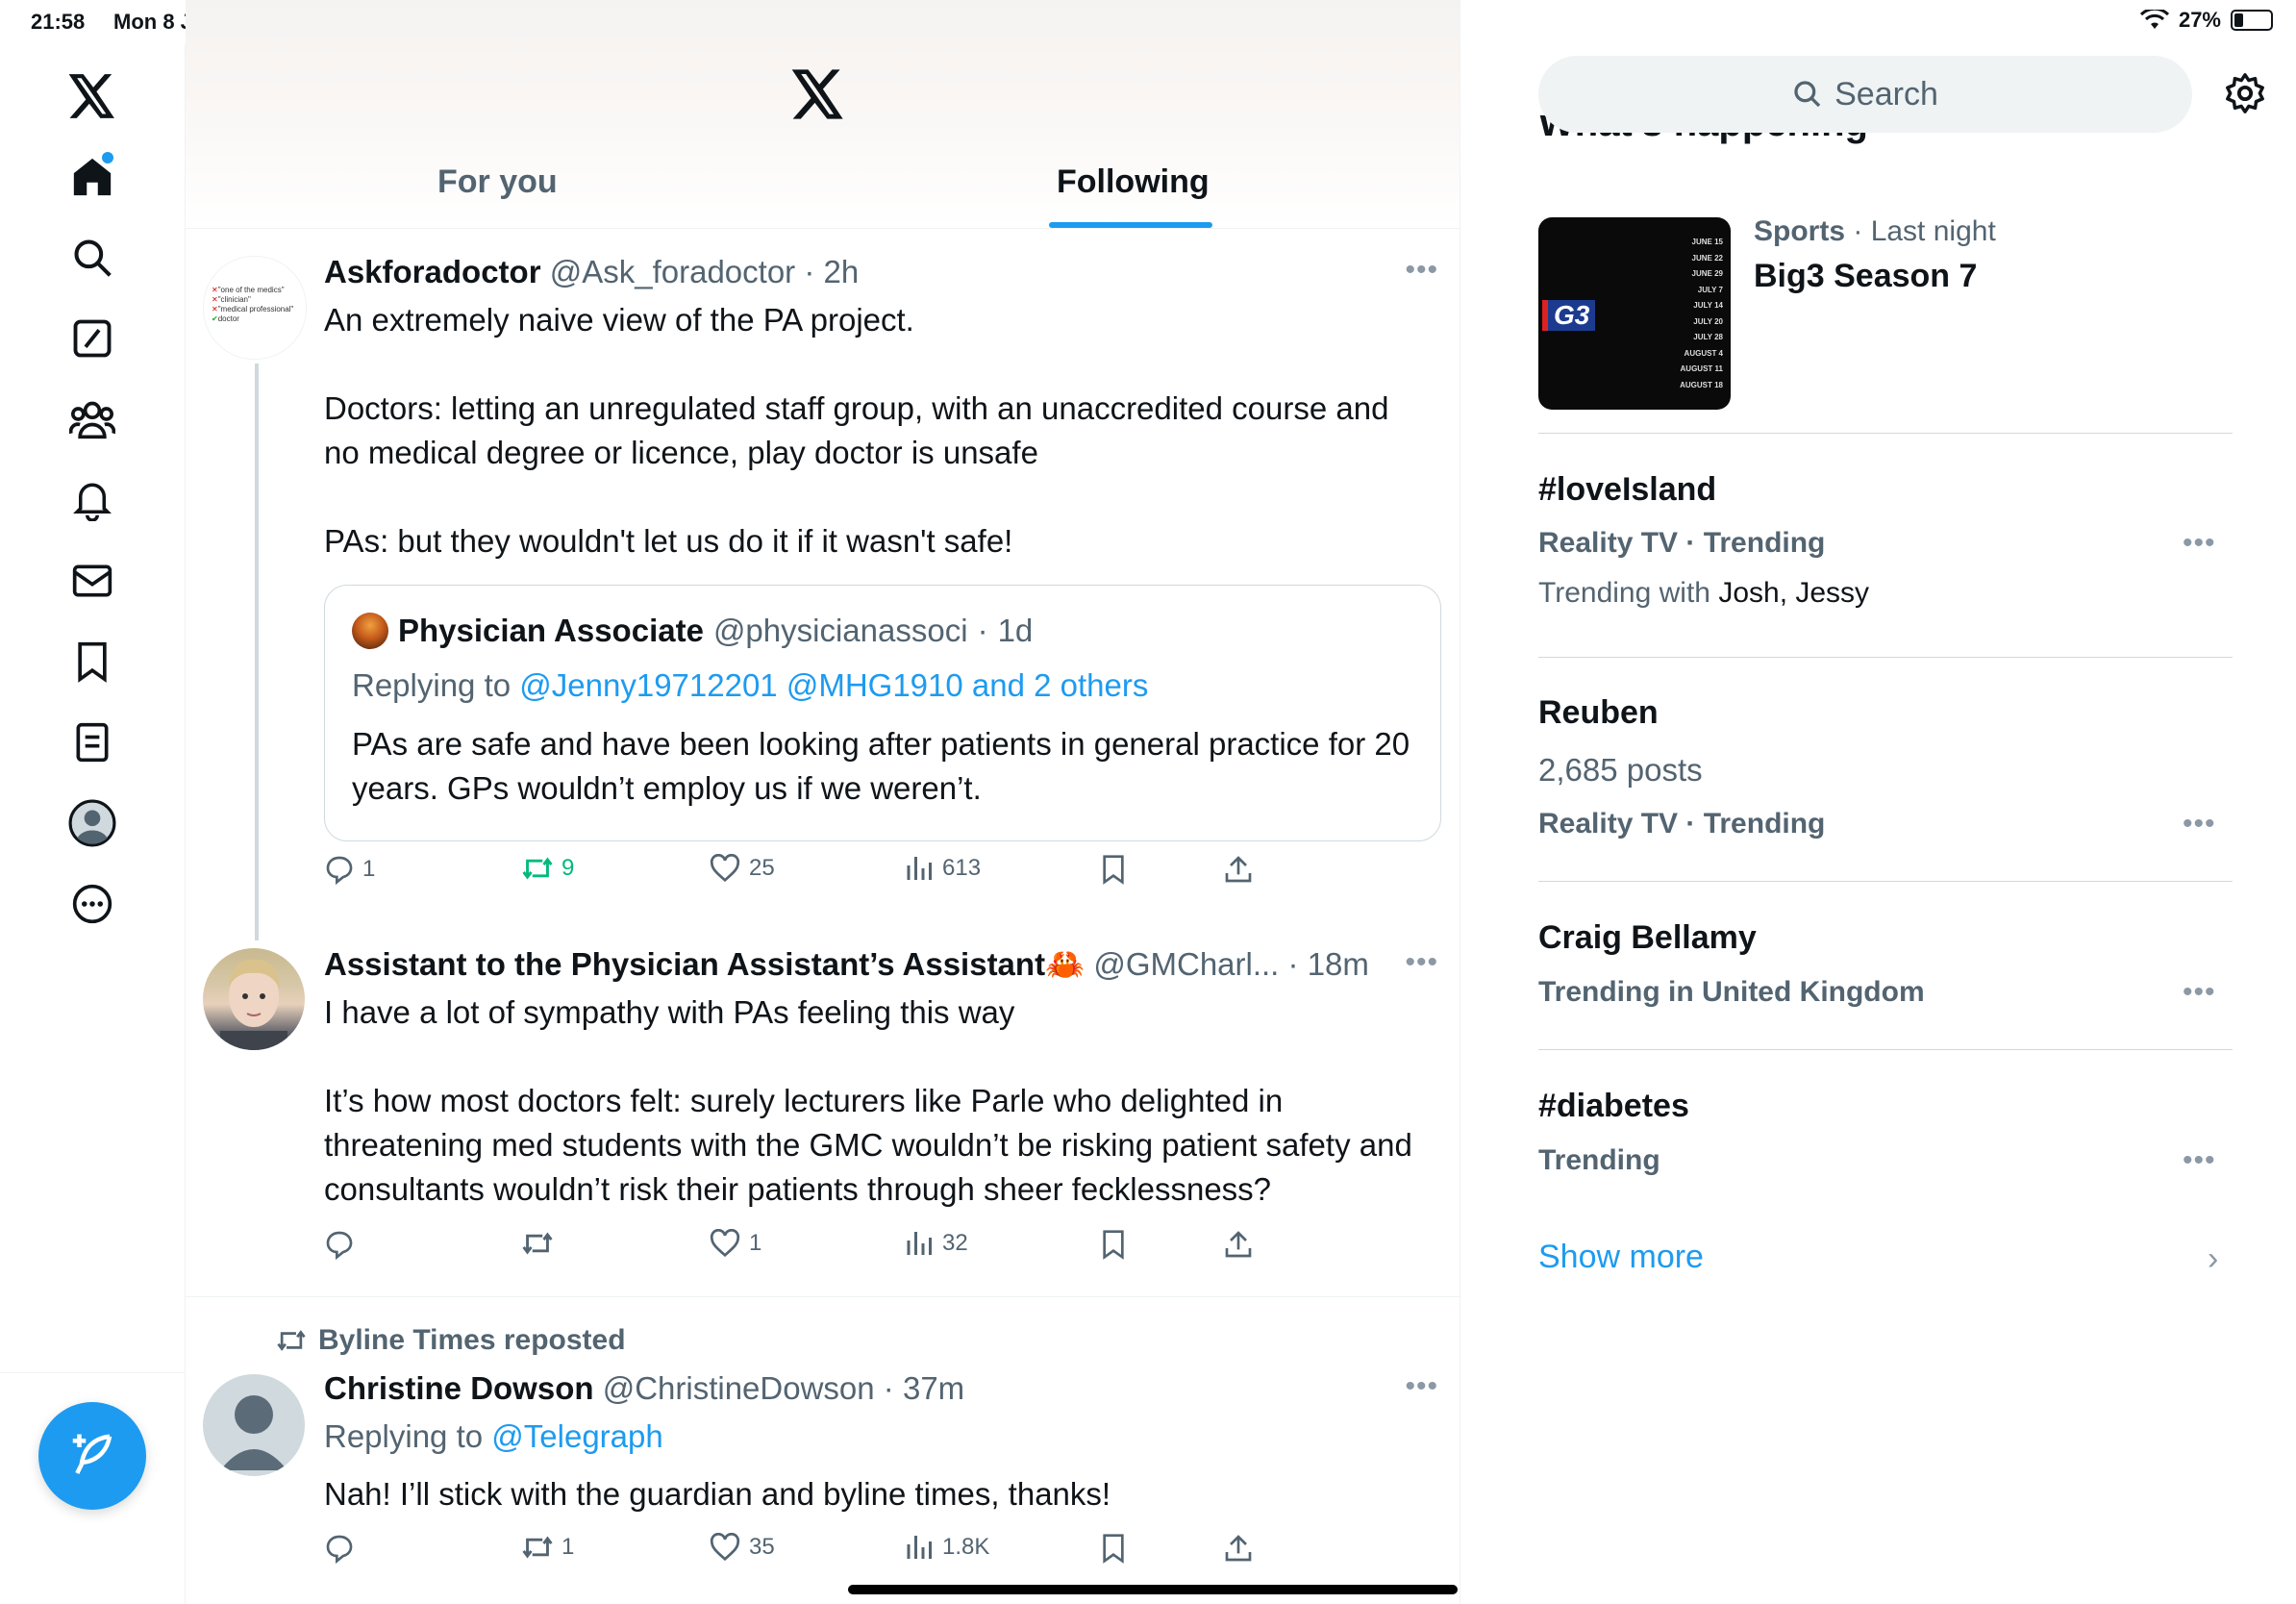  I want to click on views-button: 1.8K, so click(947, 1547).